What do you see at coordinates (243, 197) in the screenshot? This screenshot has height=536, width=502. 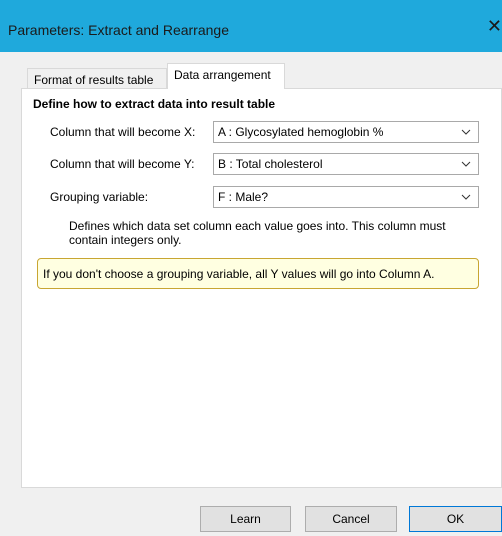 I see `grouping-value: F : Male?` at bounding box center [243, 197].